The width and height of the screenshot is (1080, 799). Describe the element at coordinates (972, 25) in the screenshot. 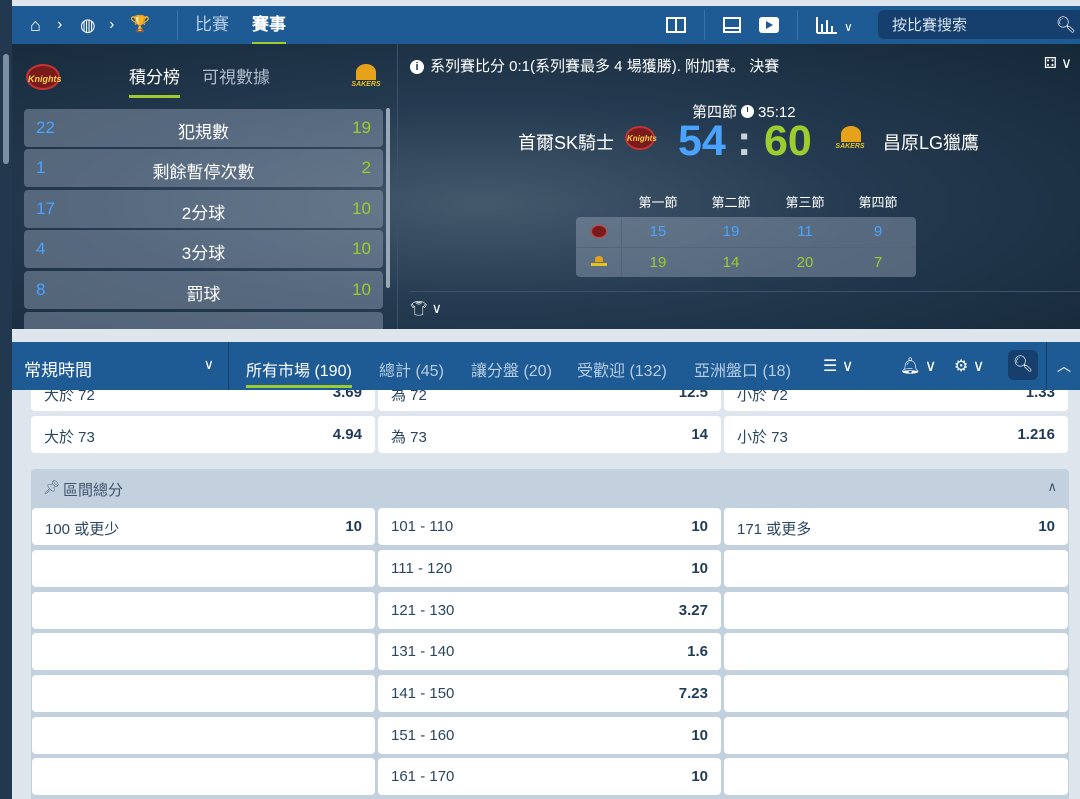

I see `match-search-input` at that location.